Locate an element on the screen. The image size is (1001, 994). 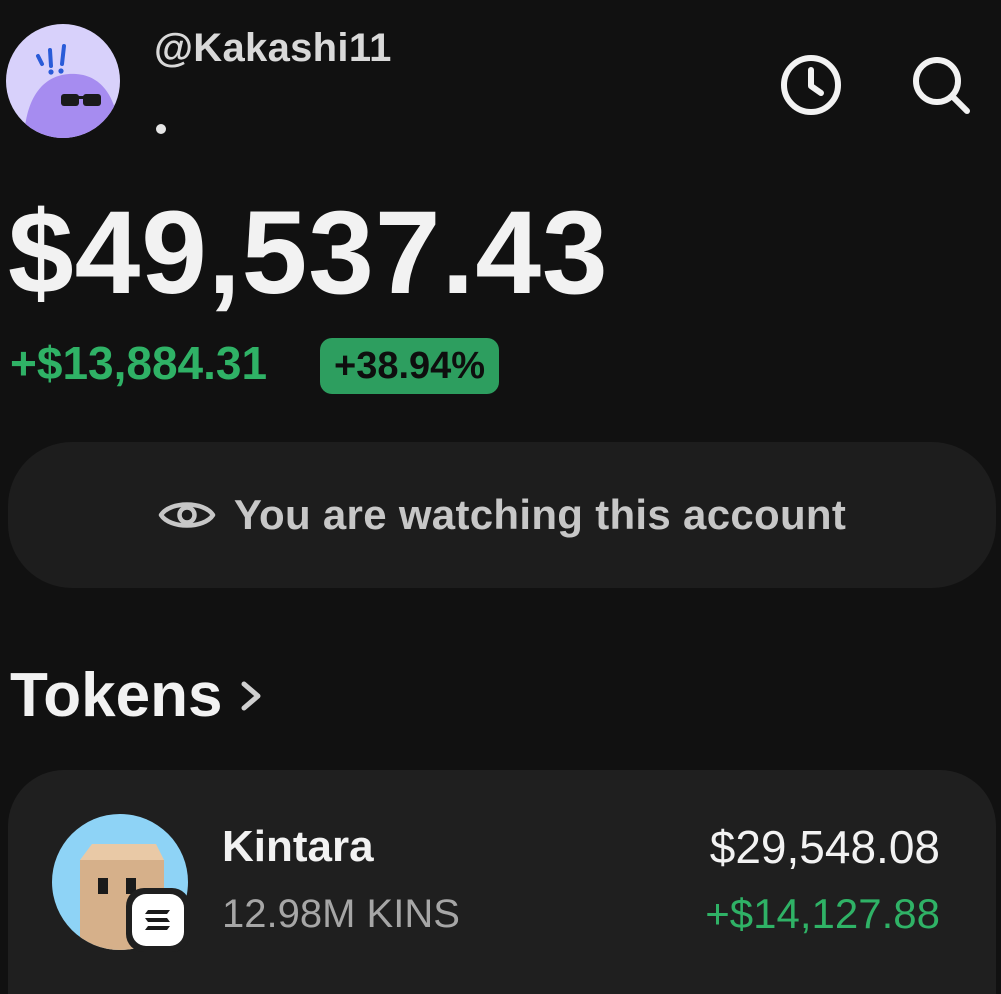
token-logo is located at coordinates (121, 883).